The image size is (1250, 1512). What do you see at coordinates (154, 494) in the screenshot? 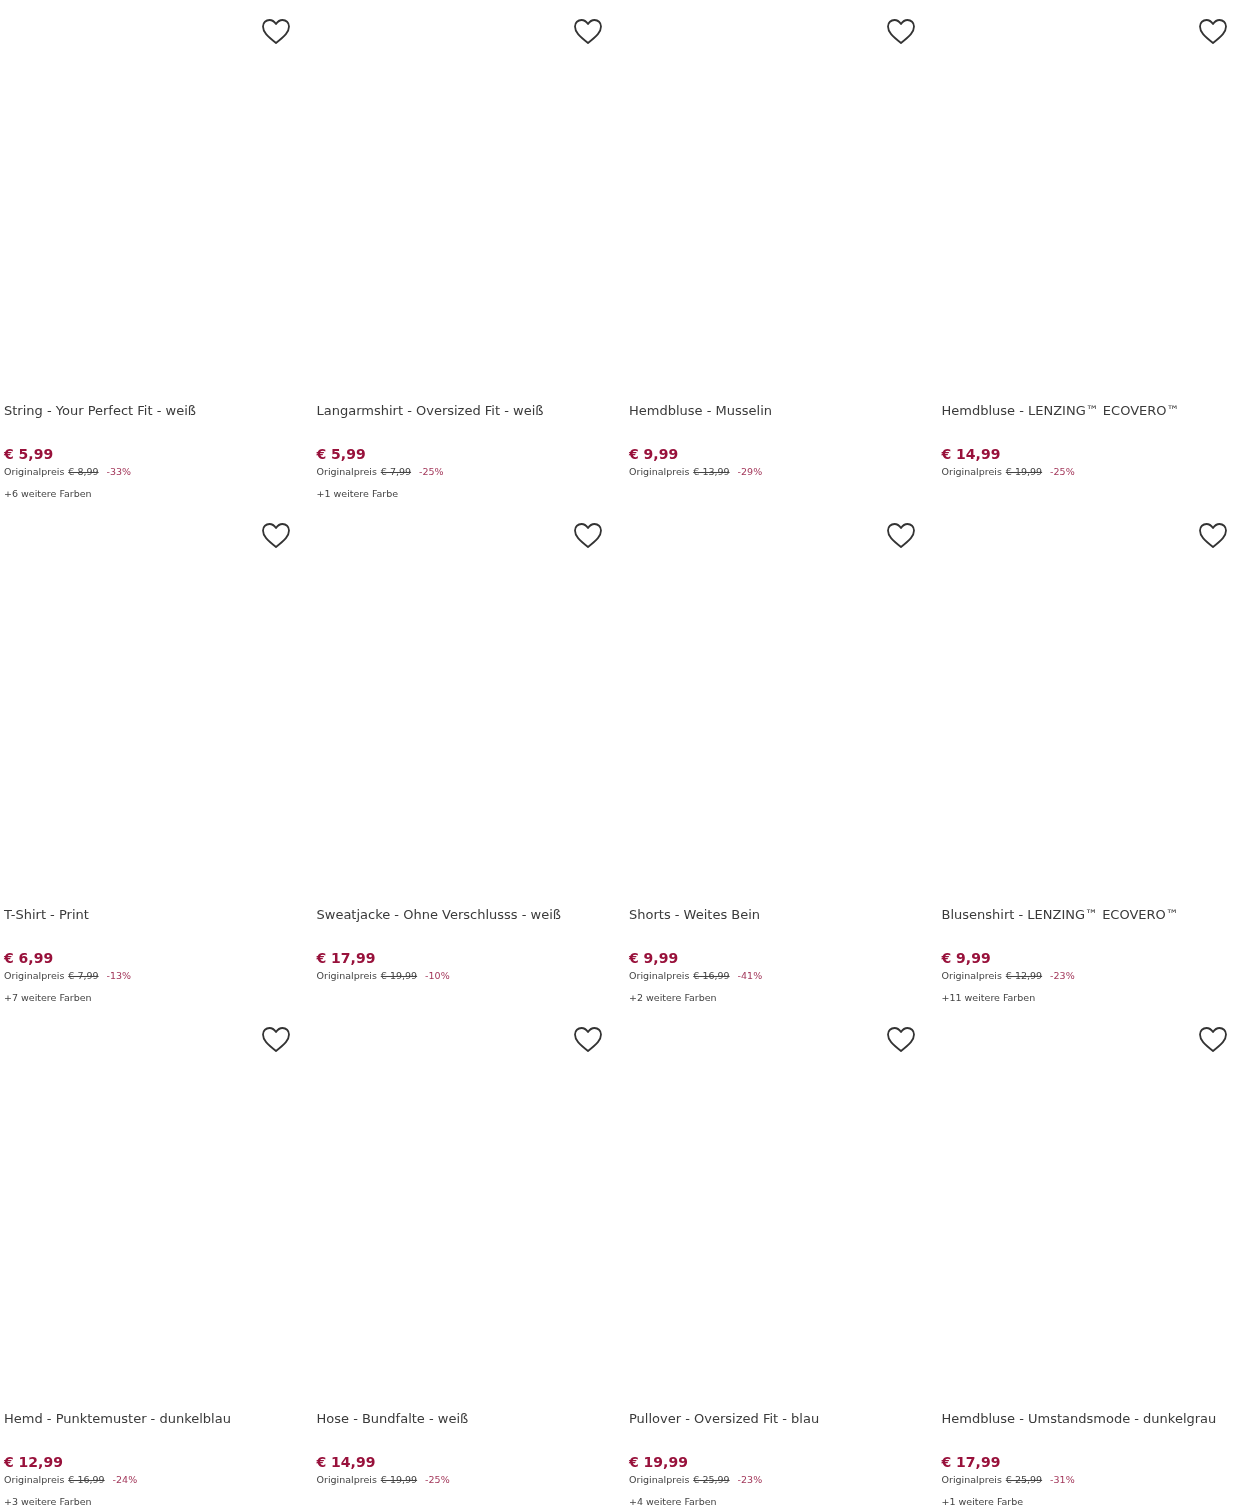
I see `more-colors-link: +6 weitere Farben` at bounding box center [154, 494].